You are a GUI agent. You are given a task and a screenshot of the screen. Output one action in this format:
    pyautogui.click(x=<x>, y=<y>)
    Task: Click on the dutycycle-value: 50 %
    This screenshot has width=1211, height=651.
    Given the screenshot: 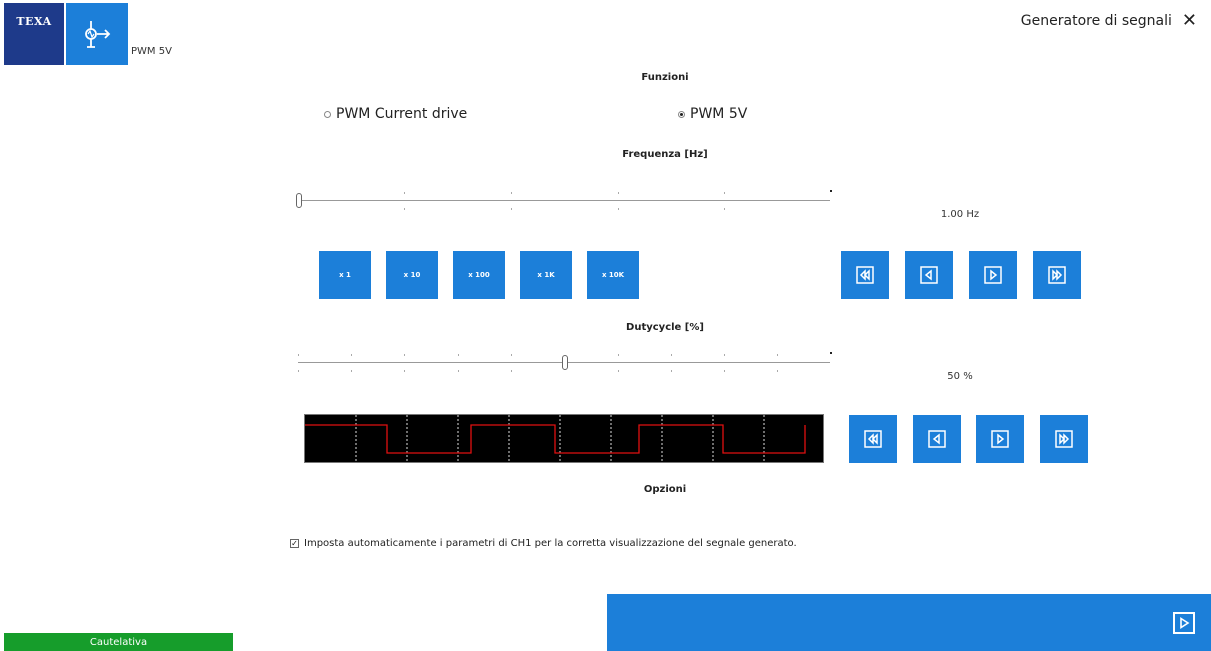 What is the action you would take?
    pyautogui.click(x=960, y=376)
    